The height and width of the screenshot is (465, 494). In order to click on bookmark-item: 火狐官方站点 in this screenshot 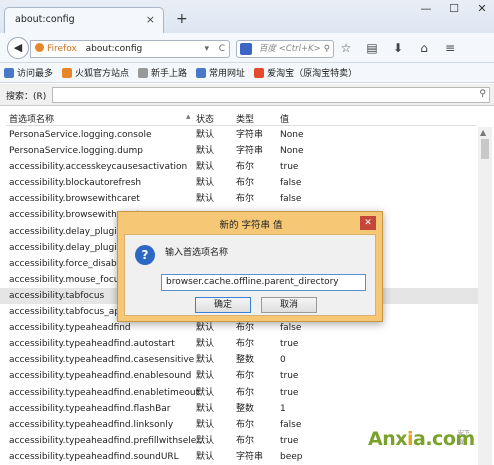, I will do `click(95, 72)`.